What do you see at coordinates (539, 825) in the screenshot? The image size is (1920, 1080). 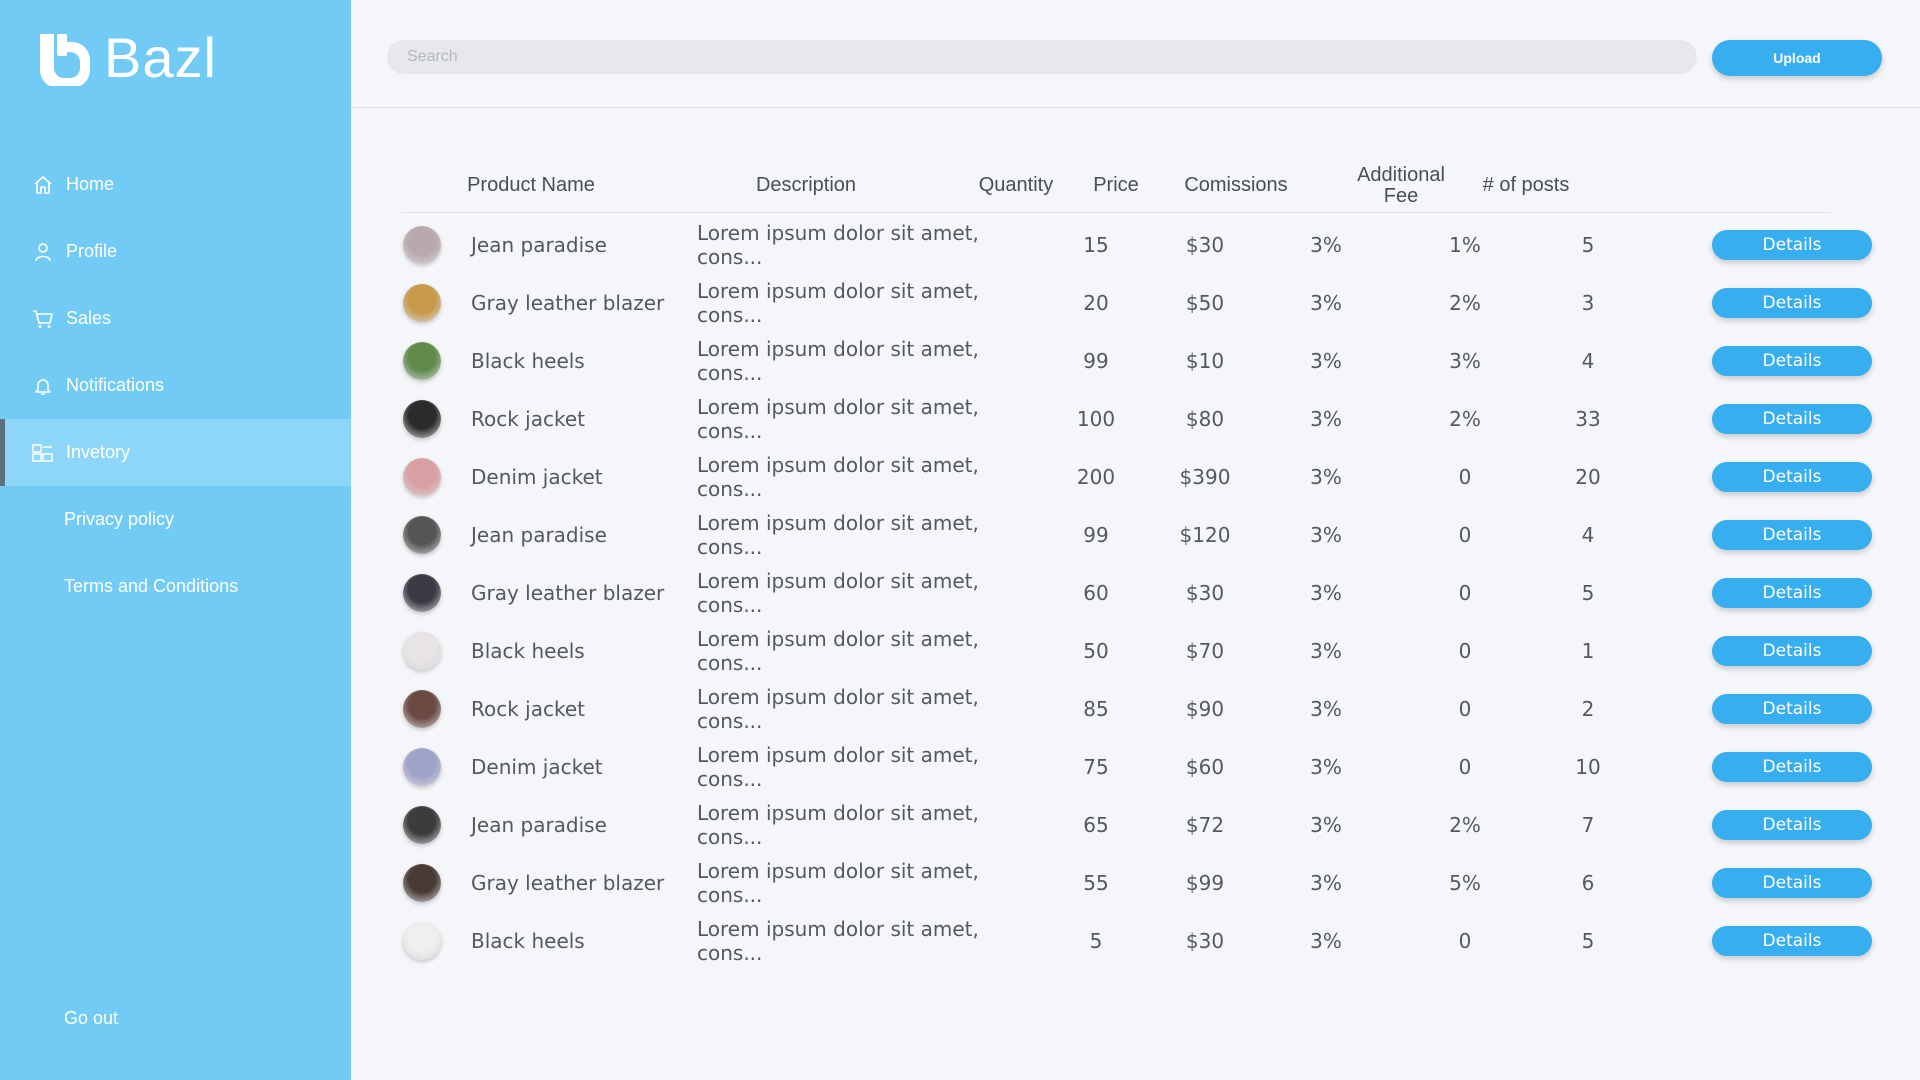 I see `product-name-cell: Jean paradise` at bounding box center [539, 825].